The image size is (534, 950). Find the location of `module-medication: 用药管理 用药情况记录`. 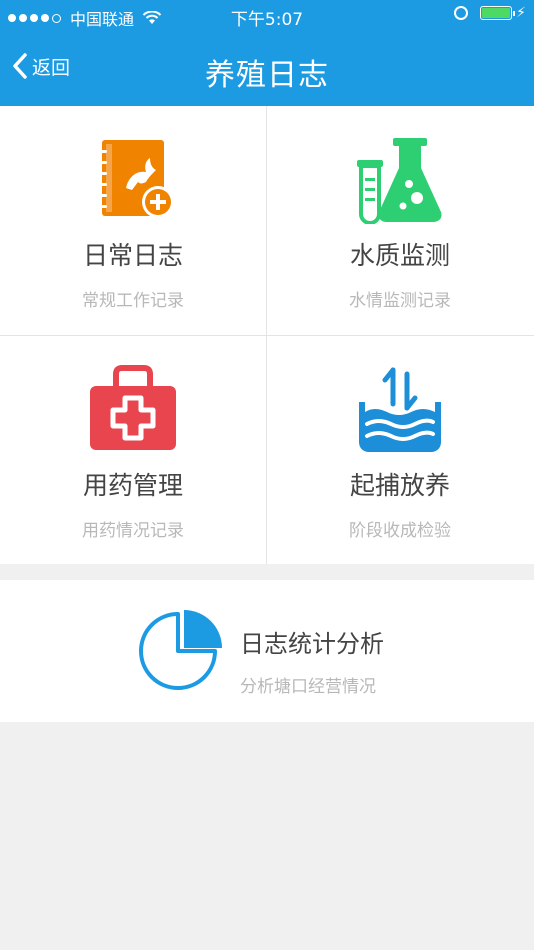

module-medication: 用药管理 用药情况记录 is located at coordinates (133, 450).